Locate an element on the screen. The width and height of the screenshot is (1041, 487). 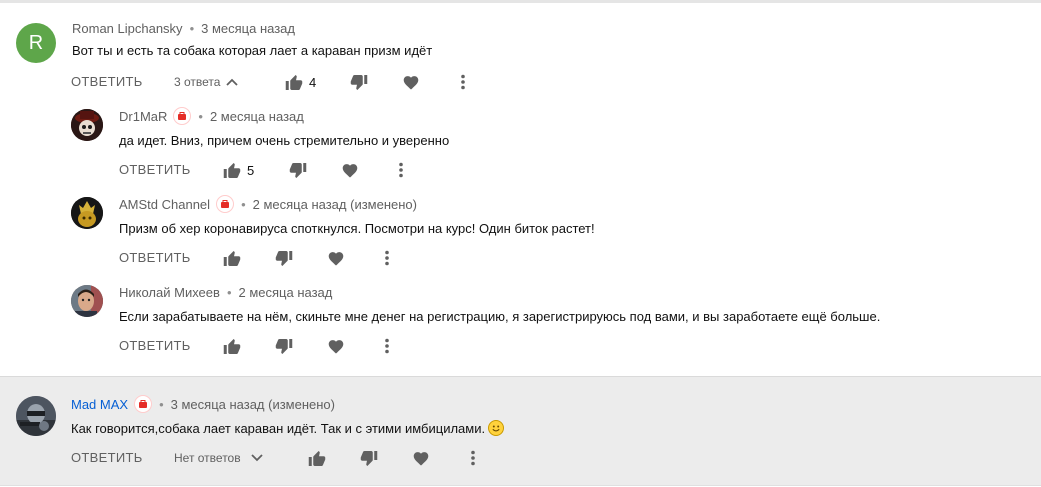
chevron-down-icon is located at coordinates (256, 458).